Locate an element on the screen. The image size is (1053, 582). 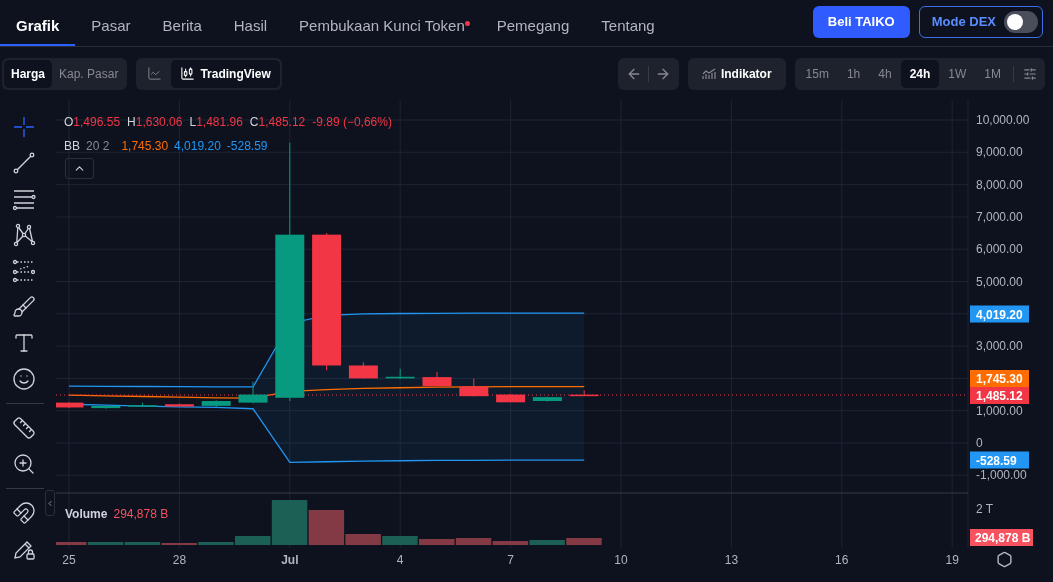
ohlc-value: C1,485.12 is located at coordinates (277, 122).